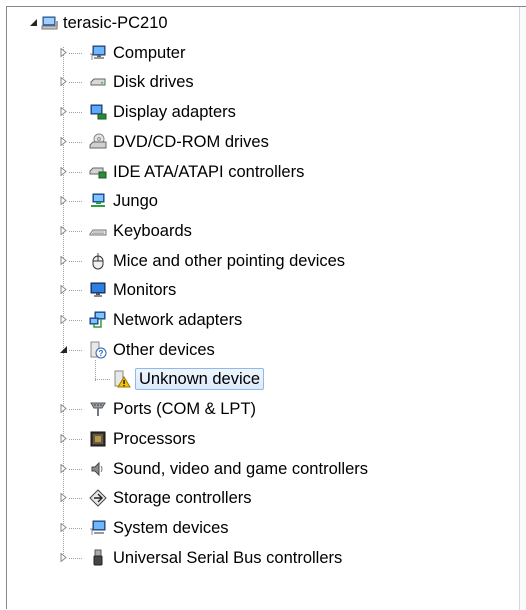 This screenshot has height=610, width=526. I want to click on storage-controller-icon, so click(98, 498).